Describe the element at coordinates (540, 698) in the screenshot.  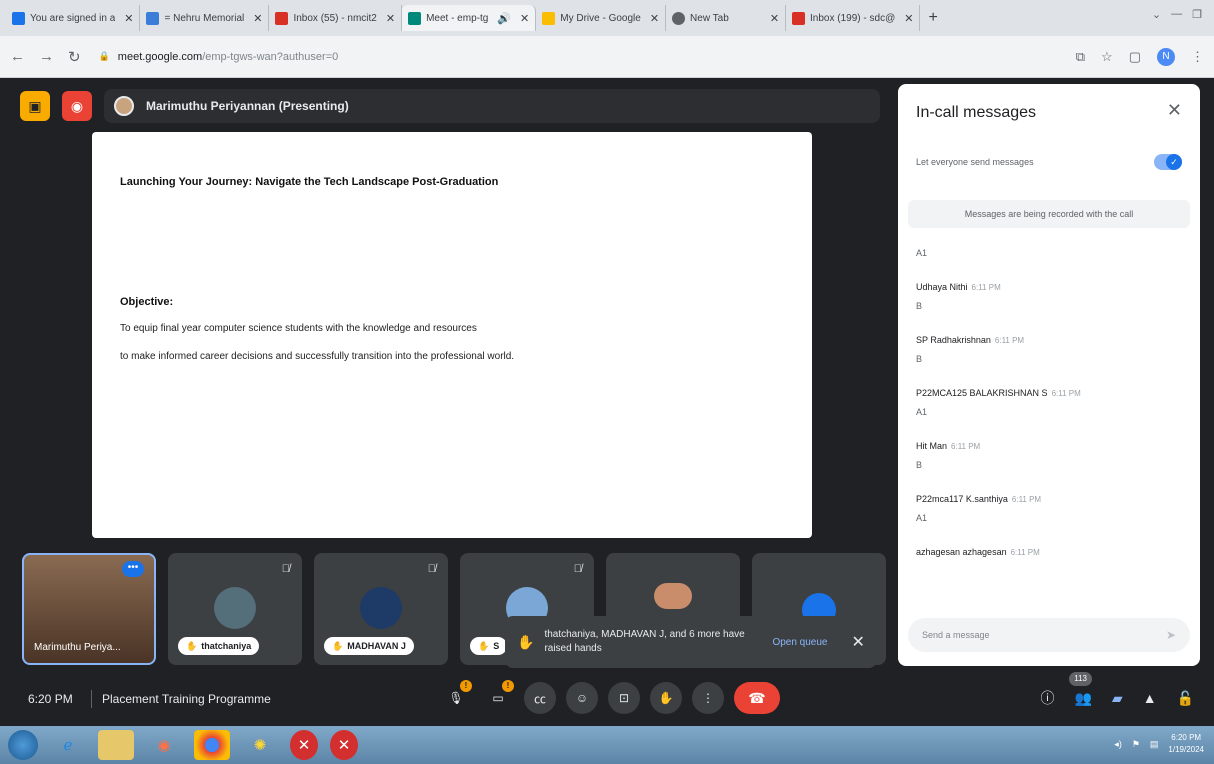
I see `captions-button: ㏄` at that location.